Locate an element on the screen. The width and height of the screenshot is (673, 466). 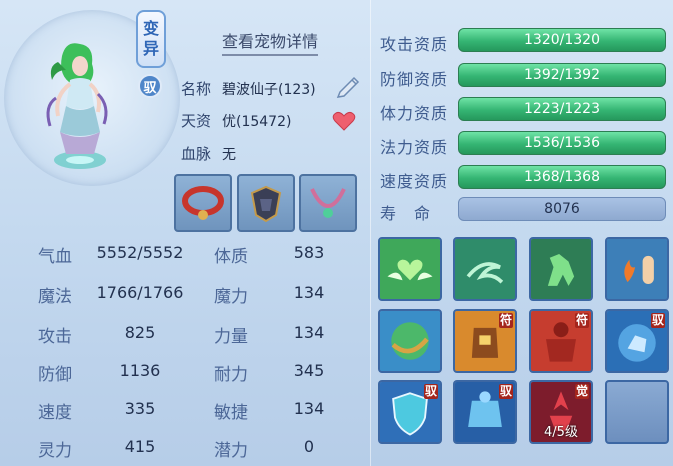
red-collar-icon is located at coordinates (203, 203).